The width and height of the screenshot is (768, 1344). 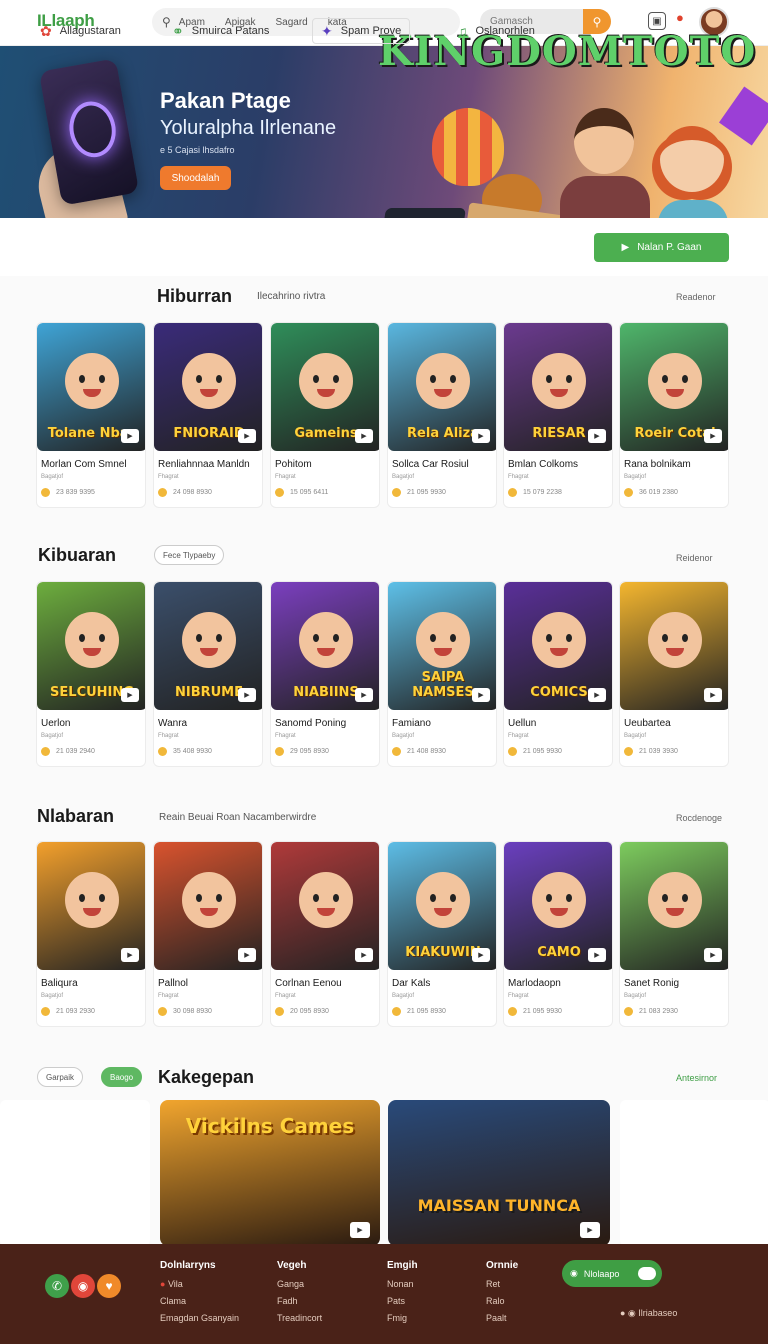 I want to click on featured-card: MAISSAN TUNNCA ▶, so click(x=499, y=1173).